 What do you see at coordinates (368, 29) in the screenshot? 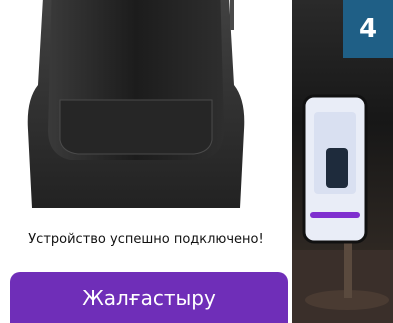
I see `step-number-badge: 4` at bounding box center [368, 29].